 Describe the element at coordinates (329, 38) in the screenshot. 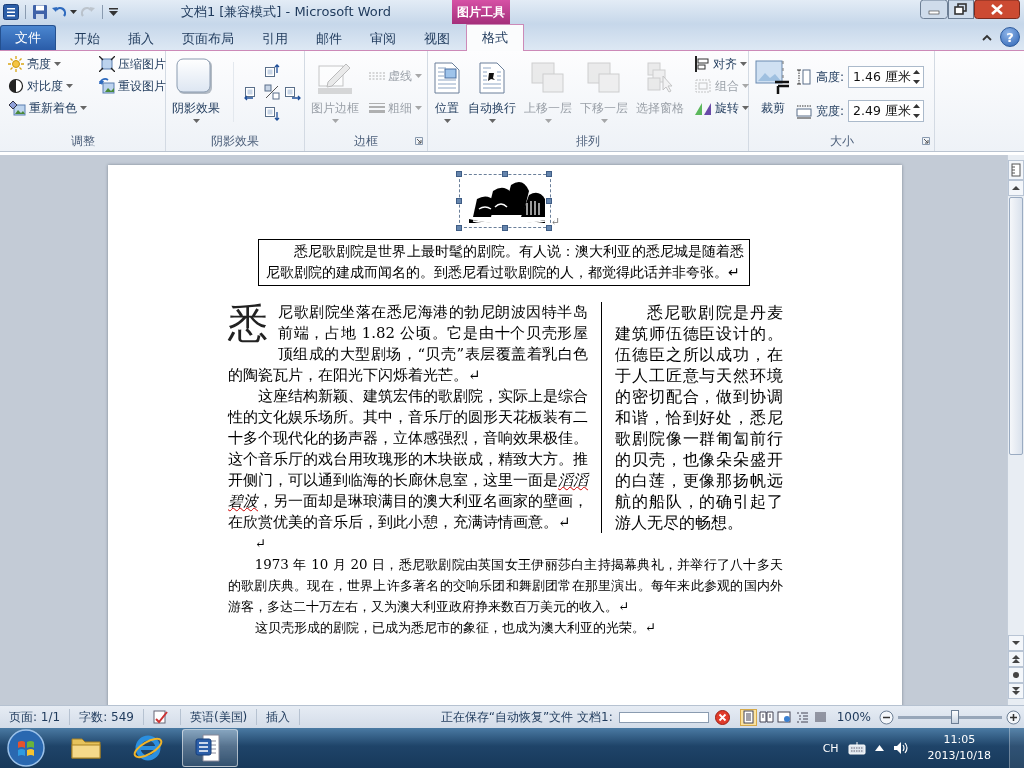

I see `ribbon-tab: 邮件` at that location.